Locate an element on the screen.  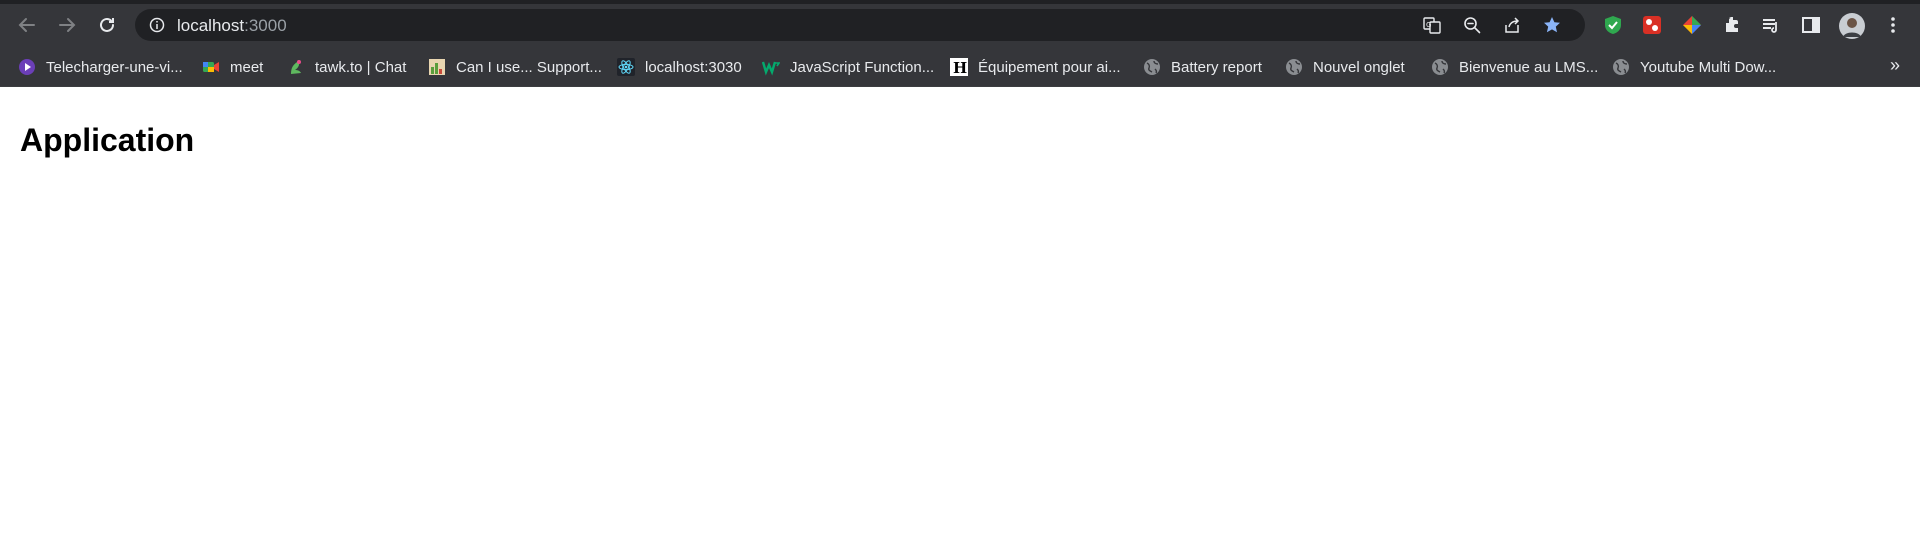
url-host: localhost is located at coordinates (211, 25).